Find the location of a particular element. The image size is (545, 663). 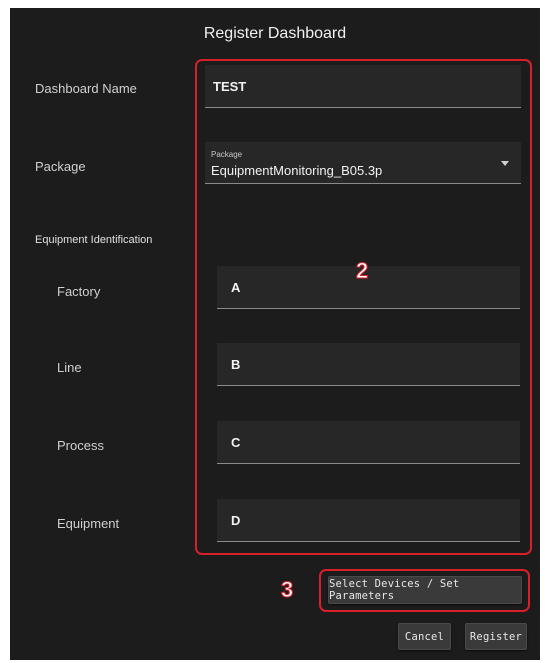

select-devices-button: Select Devices / Set Parameters is located at coordinates (425, 590).